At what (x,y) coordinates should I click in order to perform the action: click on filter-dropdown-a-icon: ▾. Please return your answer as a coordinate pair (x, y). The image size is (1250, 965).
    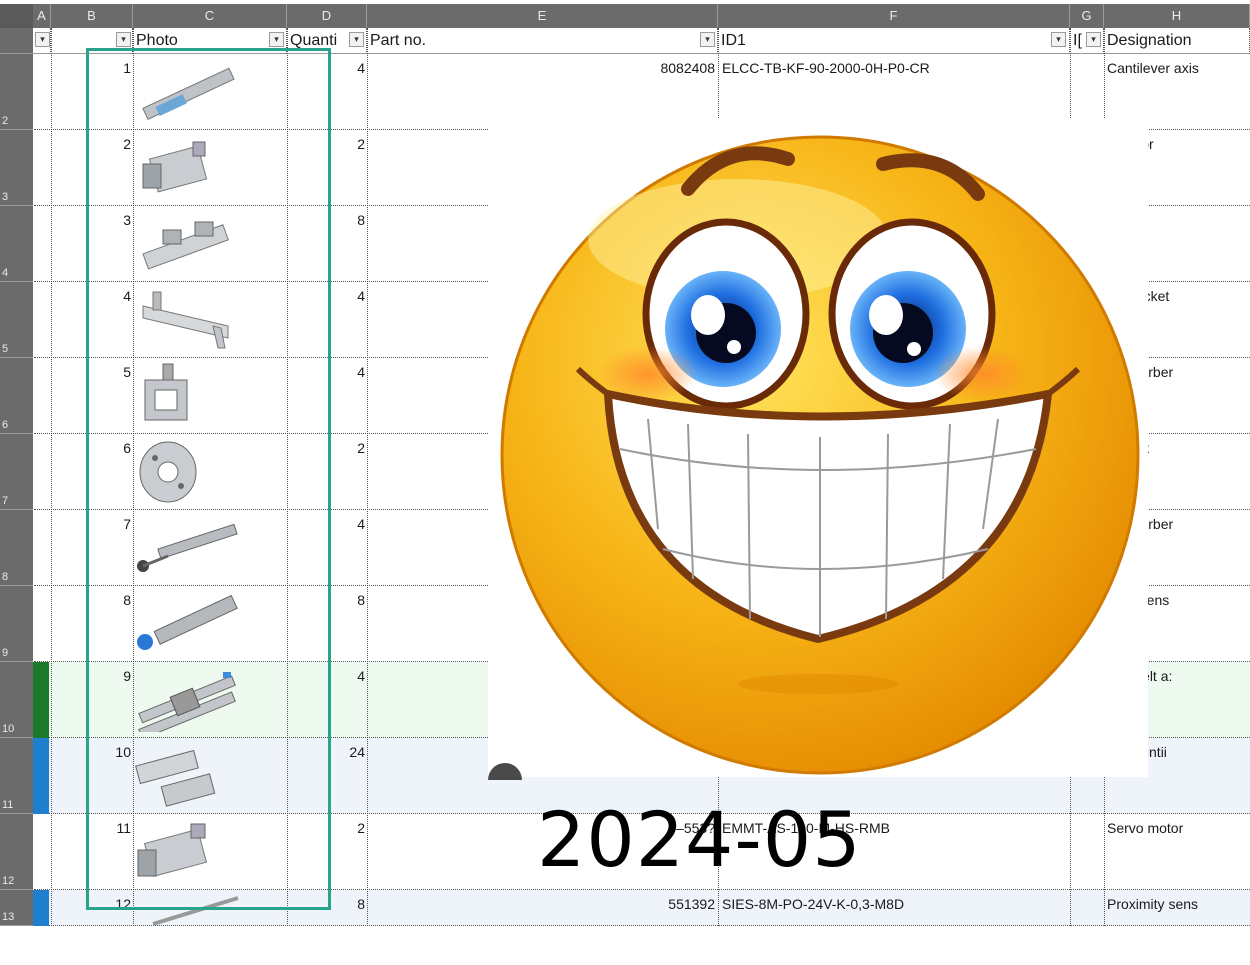
    Looking at the image, I should click on (42, 39).